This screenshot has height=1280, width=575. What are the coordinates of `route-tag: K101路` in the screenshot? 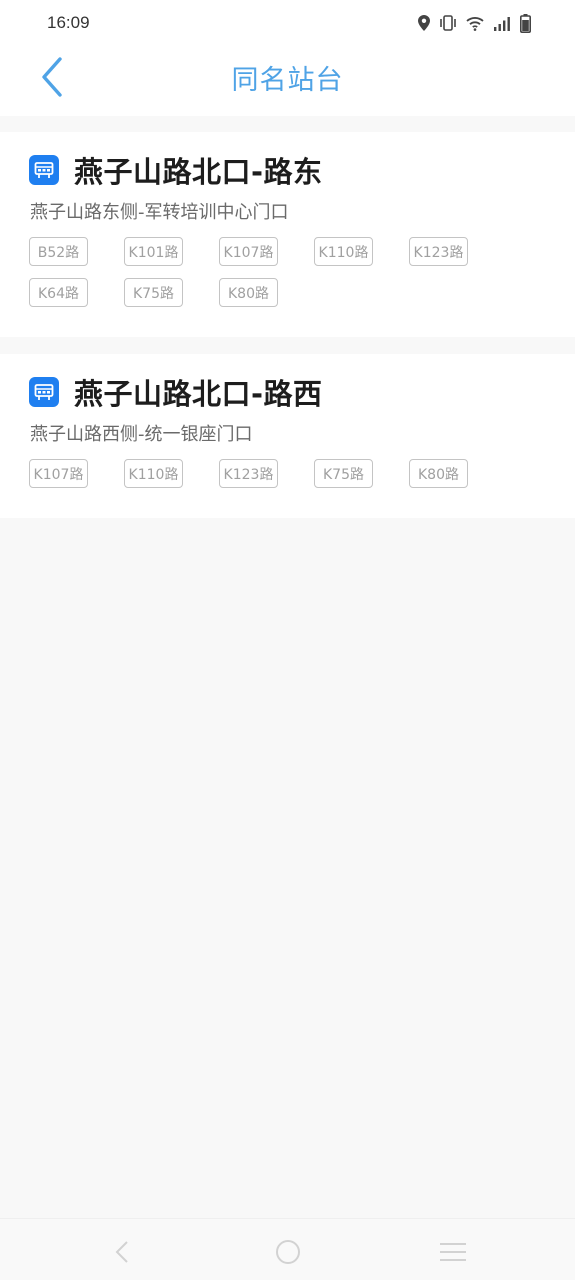 It's located at (153, 251).